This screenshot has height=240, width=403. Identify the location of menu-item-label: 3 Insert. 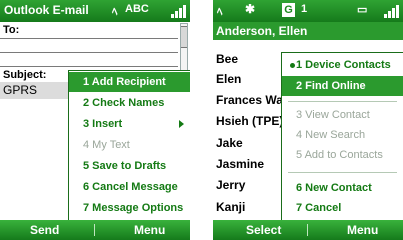
(103, 124).